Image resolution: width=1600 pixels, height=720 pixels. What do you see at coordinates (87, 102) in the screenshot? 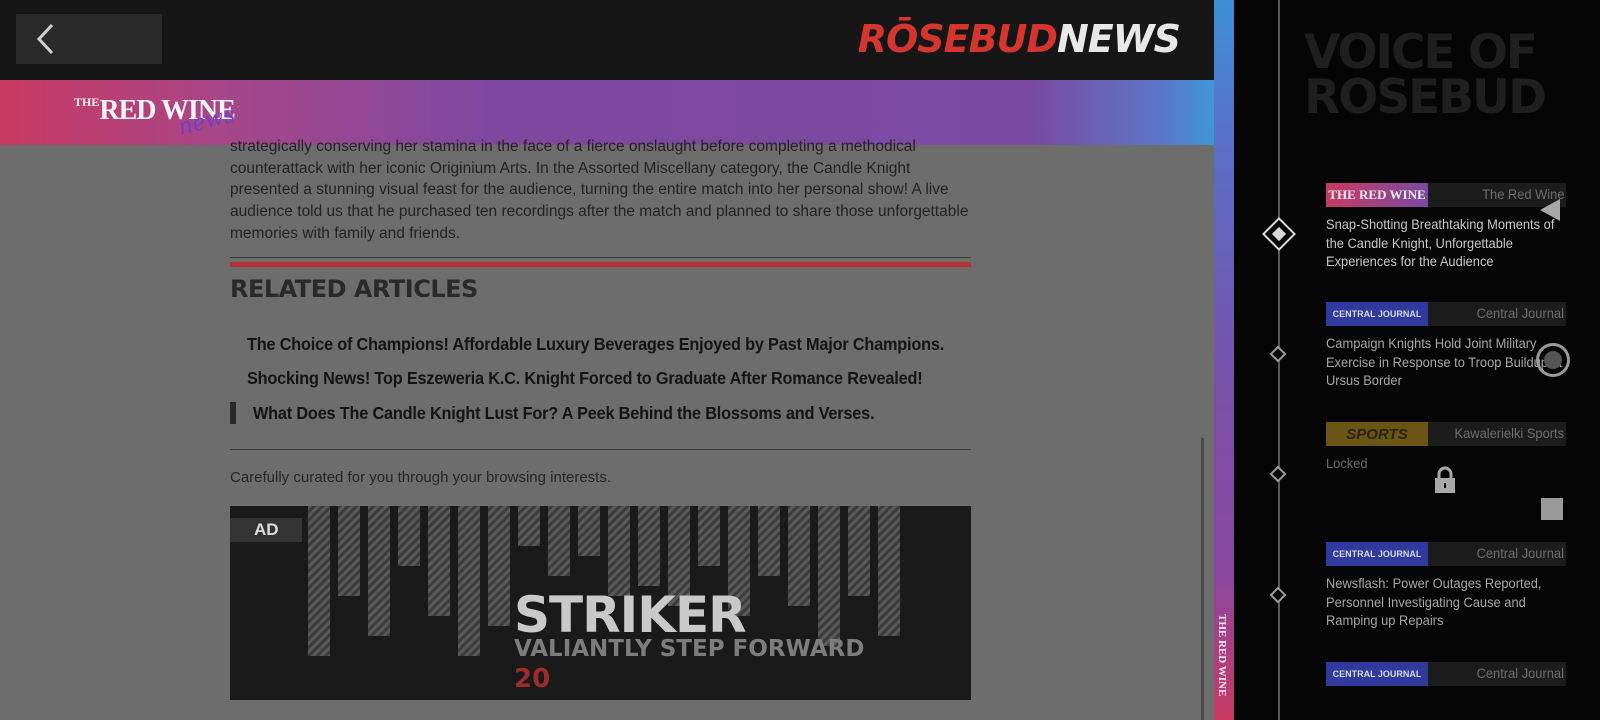
I see `brand-the: THE` at bounding box center [87, 102].